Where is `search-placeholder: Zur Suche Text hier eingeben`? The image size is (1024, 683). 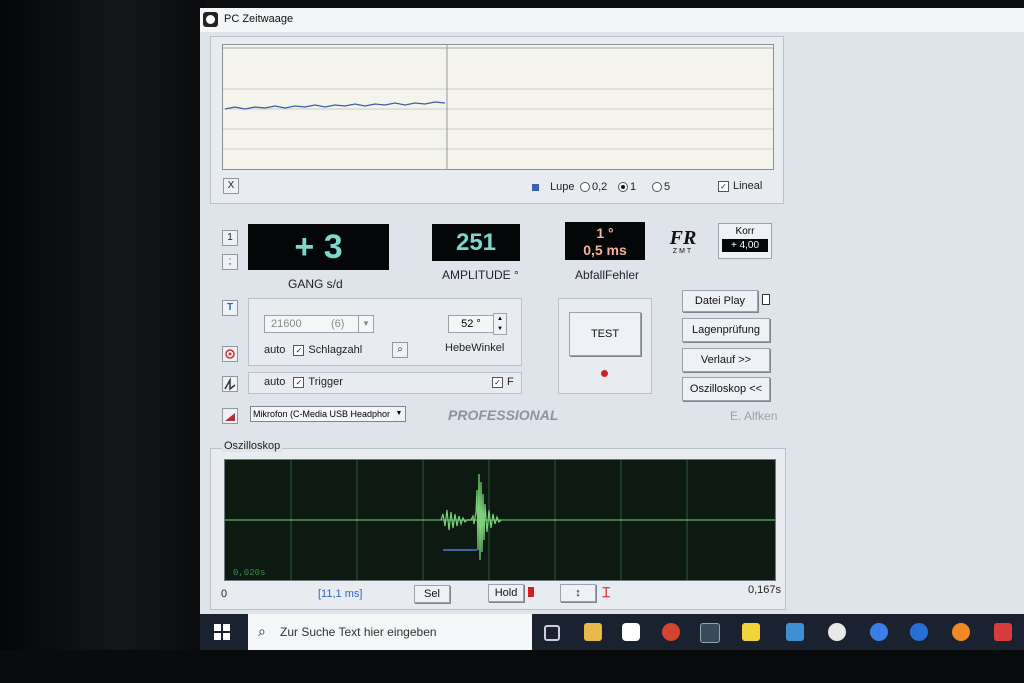 search-placeholder: Zur Suche Text hier eingeben is located at coordinates (358, 632).